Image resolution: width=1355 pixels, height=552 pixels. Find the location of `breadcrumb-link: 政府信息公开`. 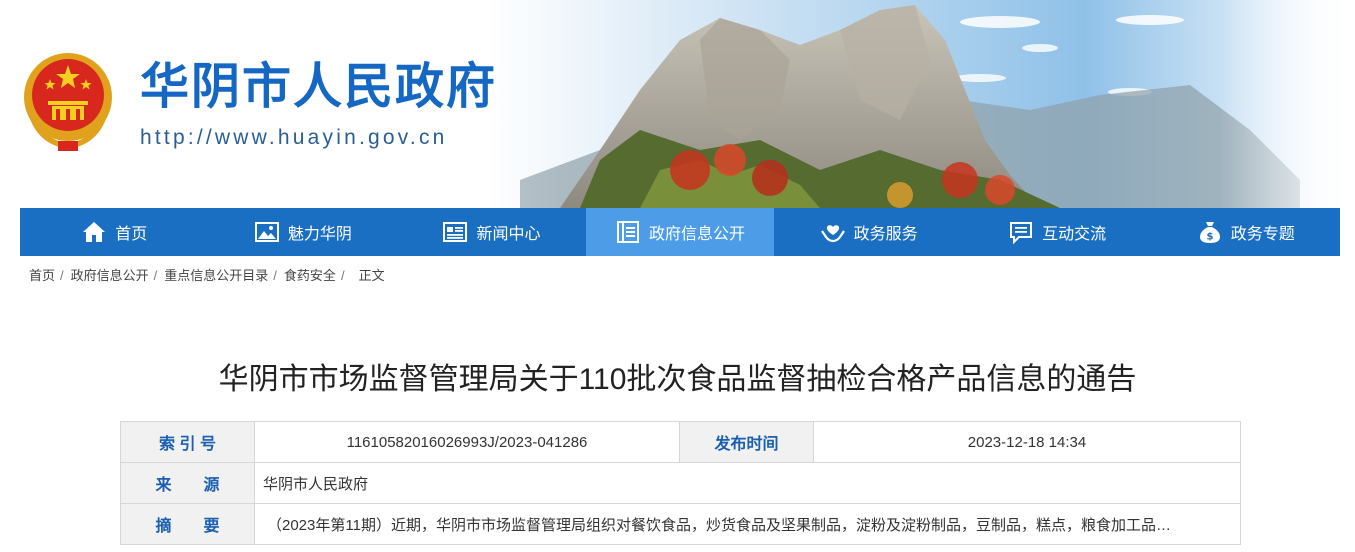

breadcrumb-link: 政府信息公开 is located at coordinates (110, 275).